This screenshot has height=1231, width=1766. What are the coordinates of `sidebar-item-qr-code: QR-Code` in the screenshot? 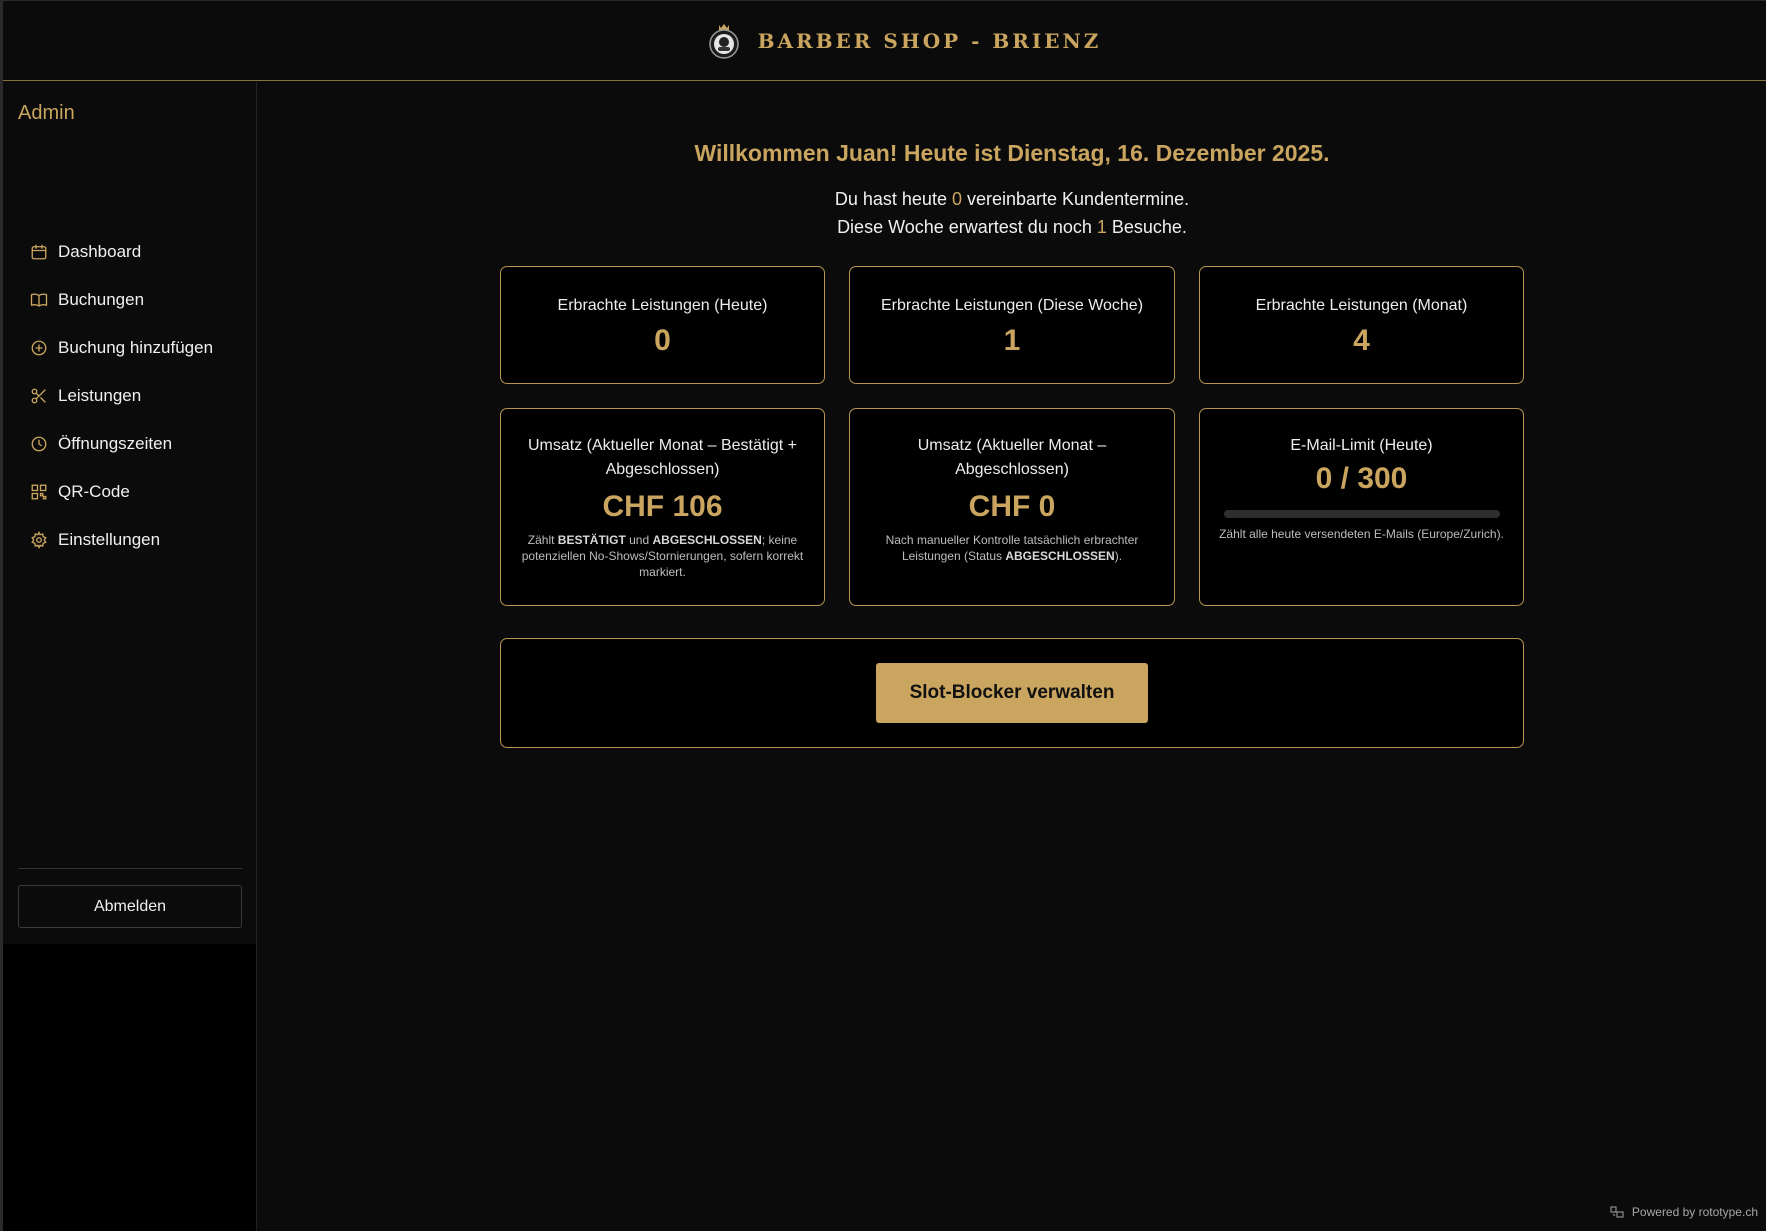 It's located at (129, 492).